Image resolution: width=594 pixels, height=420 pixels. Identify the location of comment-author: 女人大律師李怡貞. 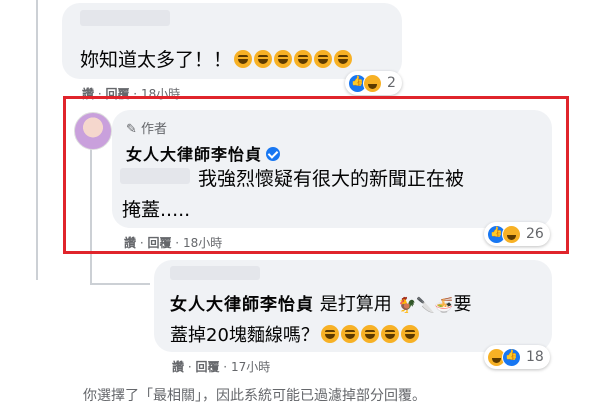
(203, 153).